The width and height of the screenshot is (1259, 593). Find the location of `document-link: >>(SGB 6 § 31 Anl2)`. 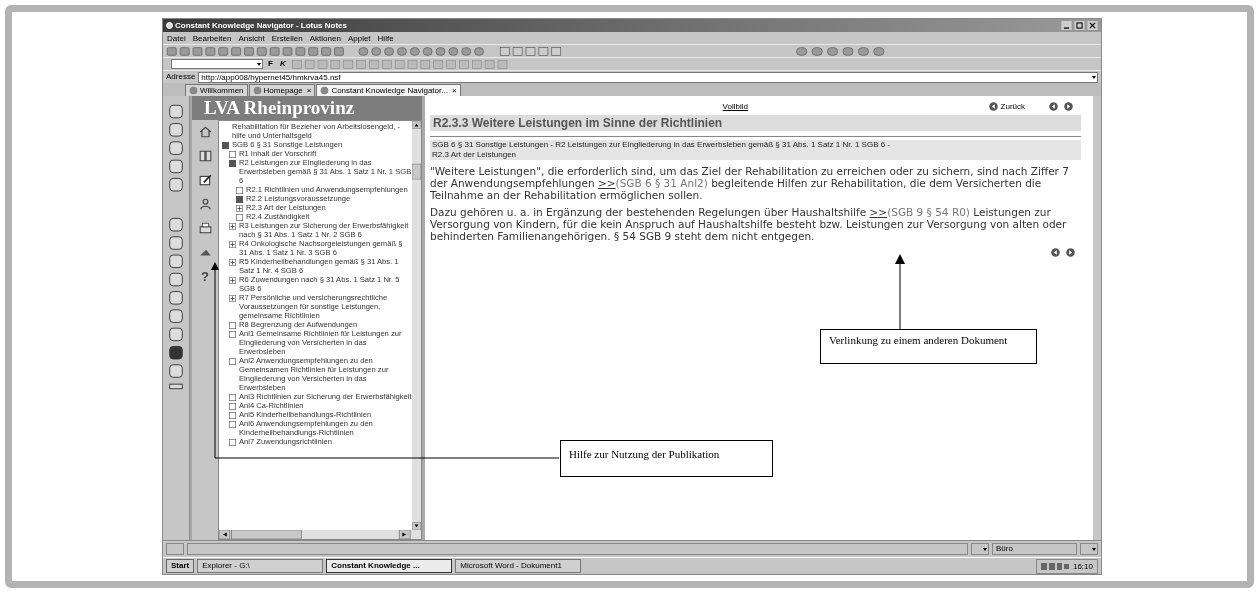

document-link: >>(SGB 6 § 31 Anl2) is located at coordinates (652, 183).